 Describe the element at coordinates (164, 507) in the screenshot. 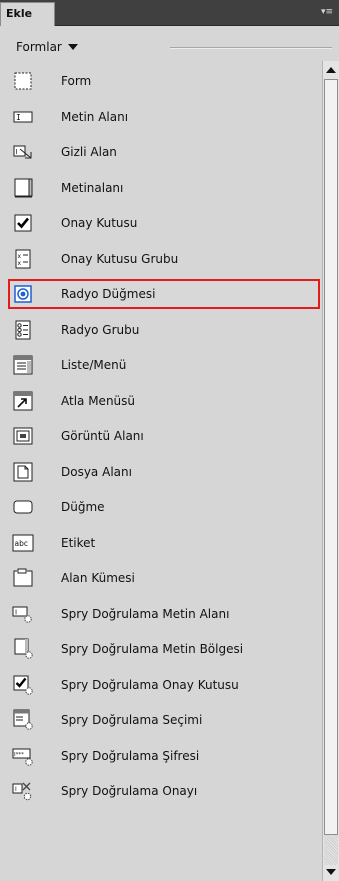

I see `list-item: Düğme` at that location.